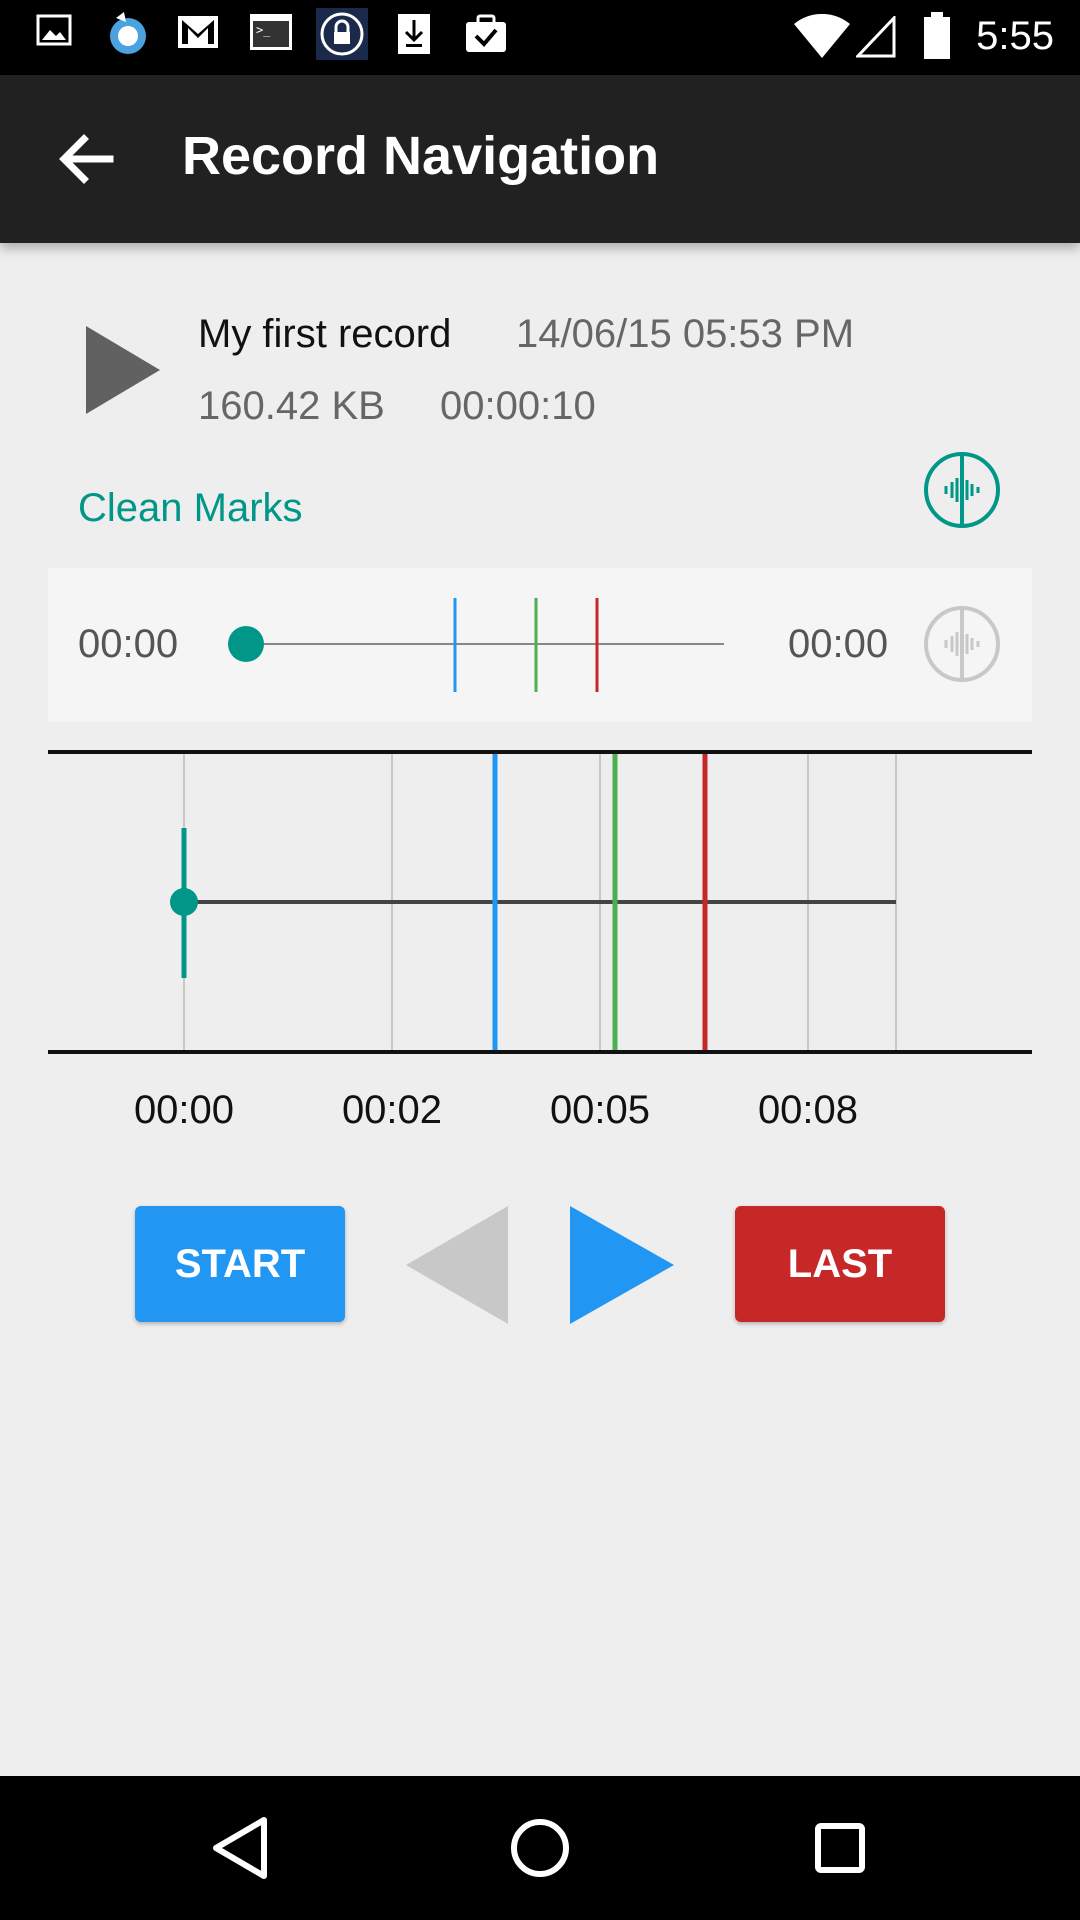  What do you see at coordinates (240, 1264) in the screenshot?
I see `start-button: START` at bounding box center [240, 1264].